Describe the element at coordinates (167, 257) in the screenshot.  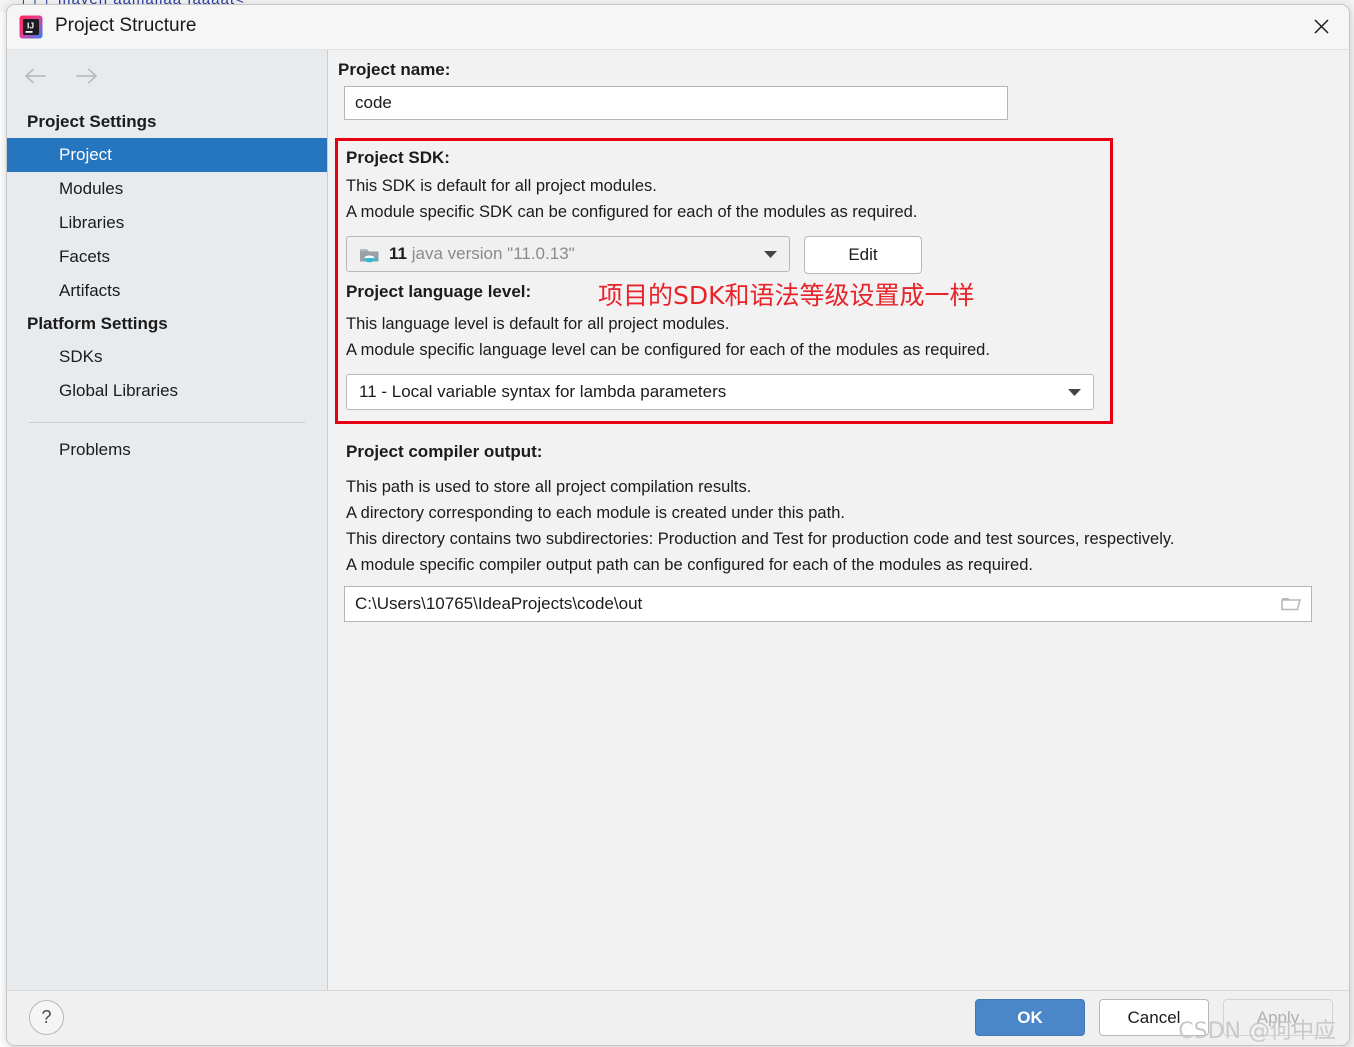
I see `sidebar-item-facets: Facets` at that location.